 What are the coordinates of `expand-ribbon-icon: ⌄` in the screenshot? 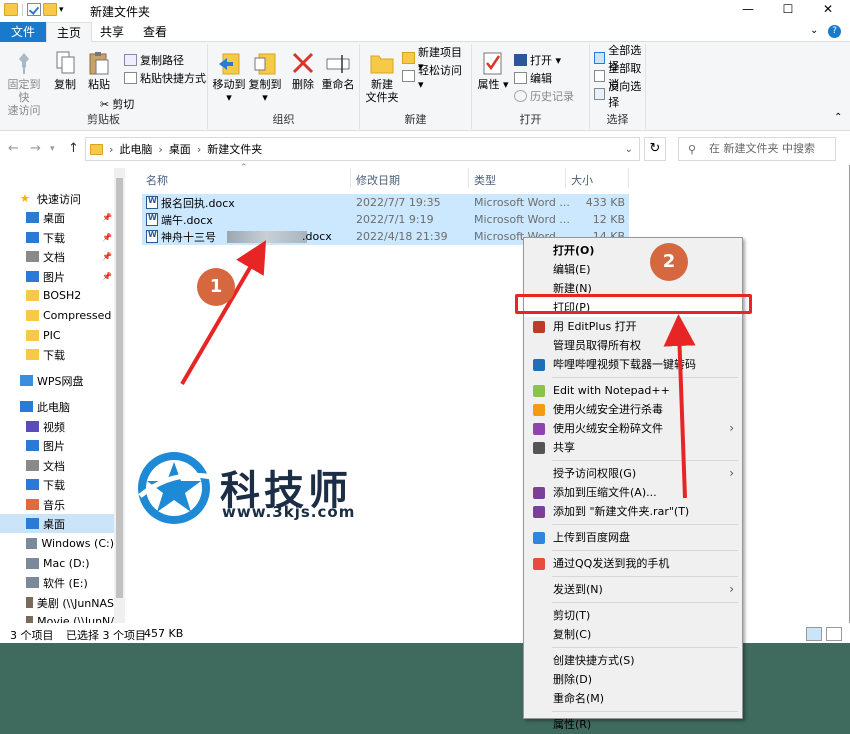 It's located at (814, 30).